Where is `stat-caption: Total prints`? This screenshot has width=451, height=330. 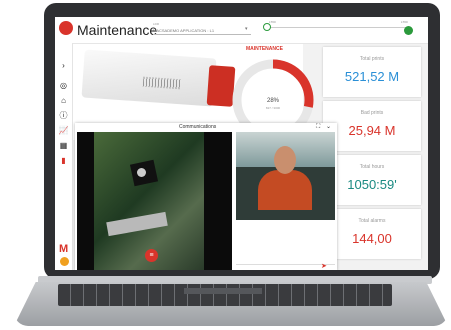 stat-caption: Total prints is located at coordinates (372, 59).